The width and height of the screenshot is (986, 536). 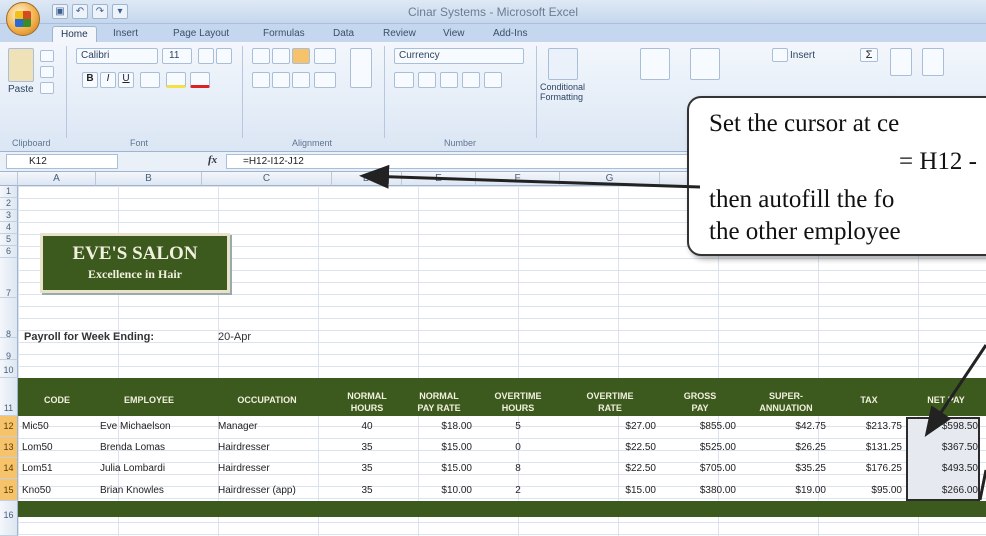 I want to click on cell-employee: Eve Michaelson, so click(x=135, y=427).